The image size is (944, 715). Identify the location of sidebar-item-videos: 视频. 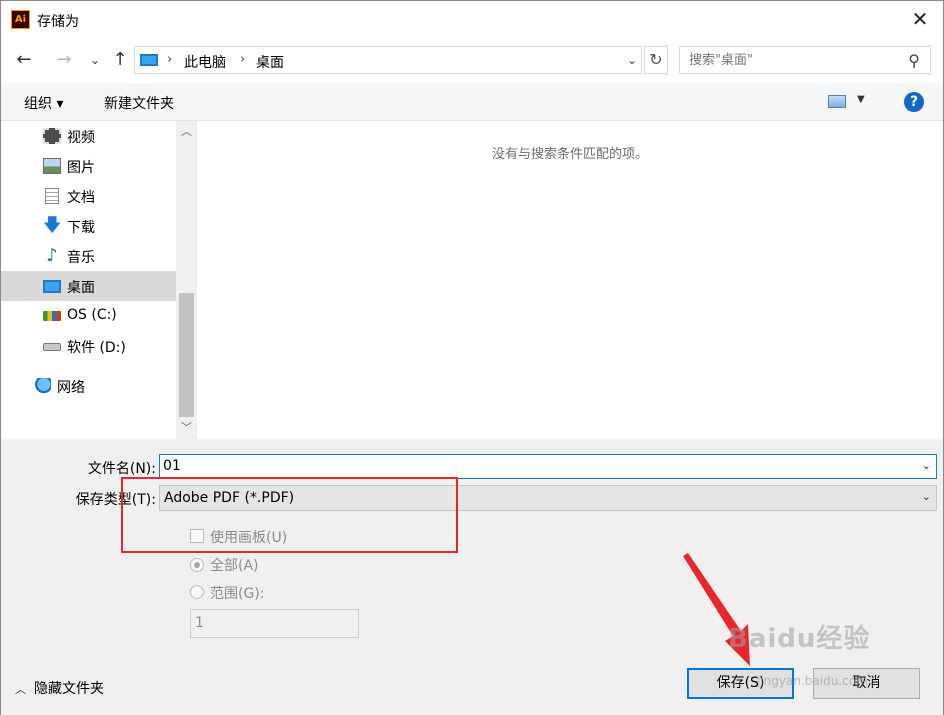
(88, 136).